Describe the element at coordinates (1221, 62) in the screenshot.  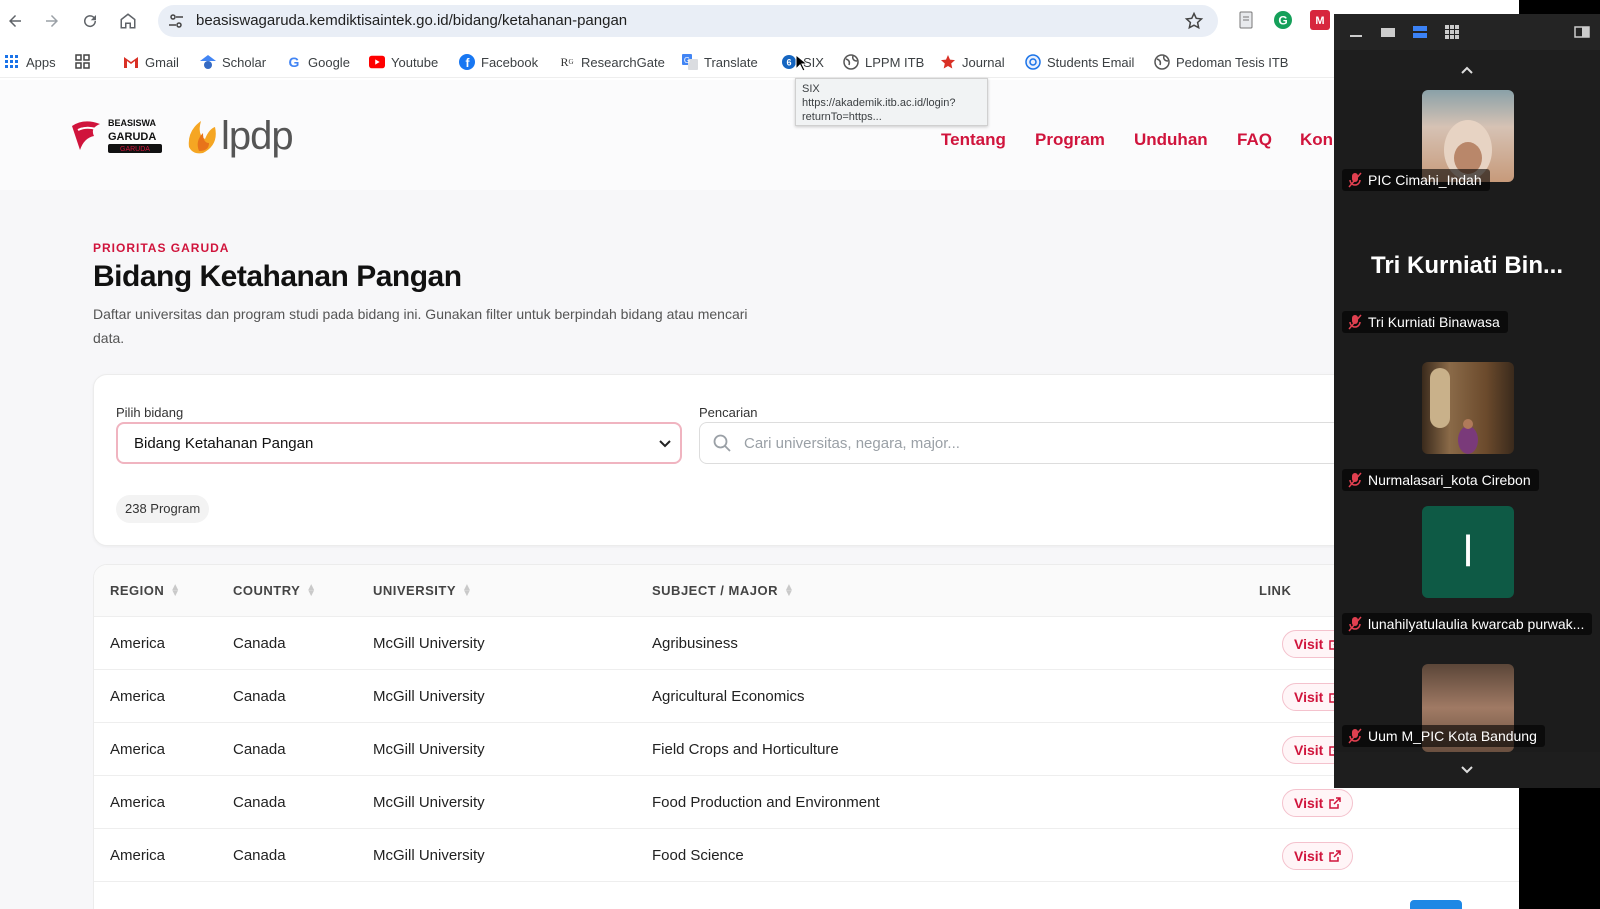
I see `bookmark-pedoman-tesis-itb: Pedoman Tesis ITB` at that location.